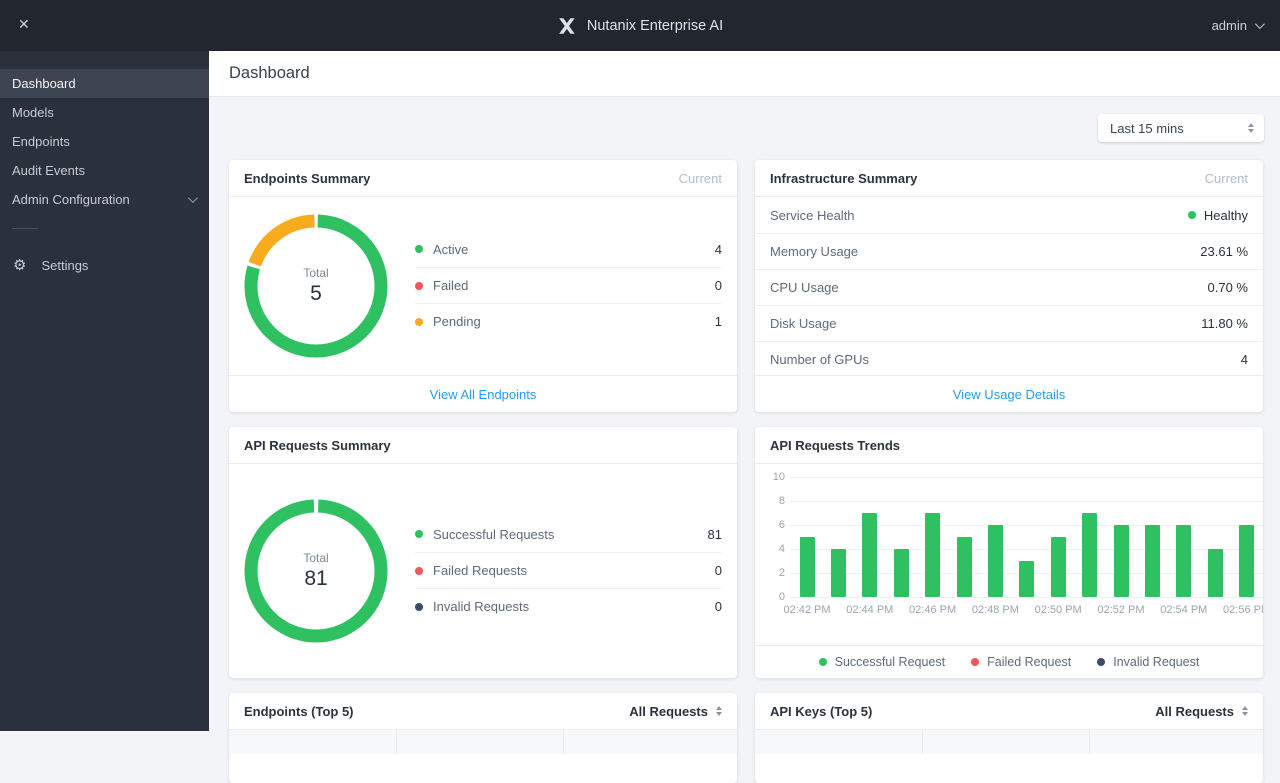  I want to click on active-dot, so click(419, 249).